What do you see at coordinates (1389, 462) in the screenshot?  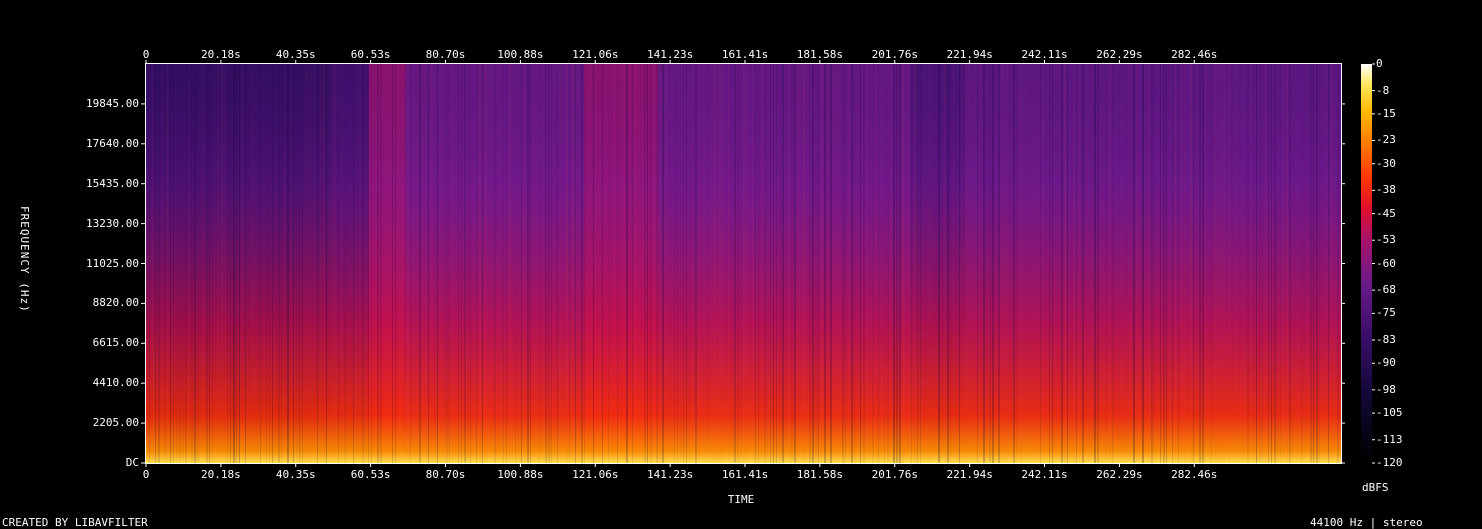 I see `colorbar-tick-label: -120` at bounding box center [1389, 462].